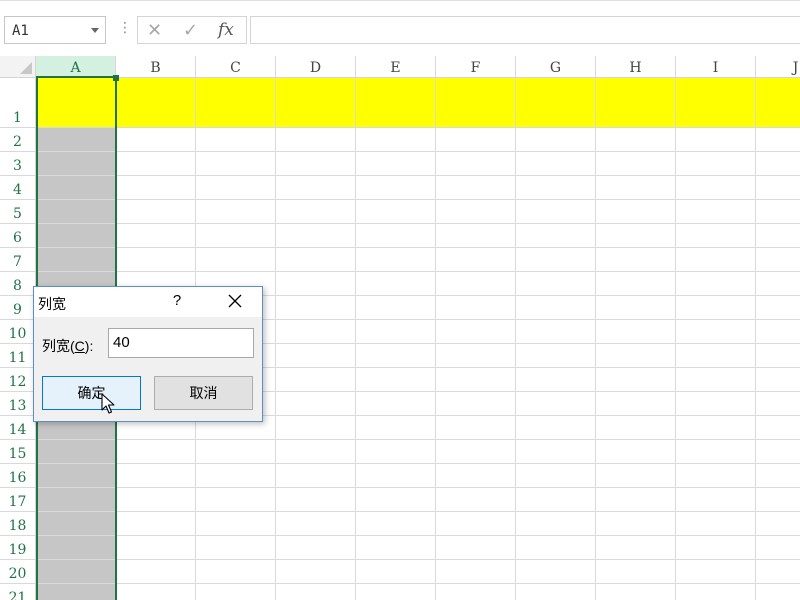 Image resolution: width=800 pixels, height=600 pixels. I want to click on dialog-title: 列宽, so click(52, 304).